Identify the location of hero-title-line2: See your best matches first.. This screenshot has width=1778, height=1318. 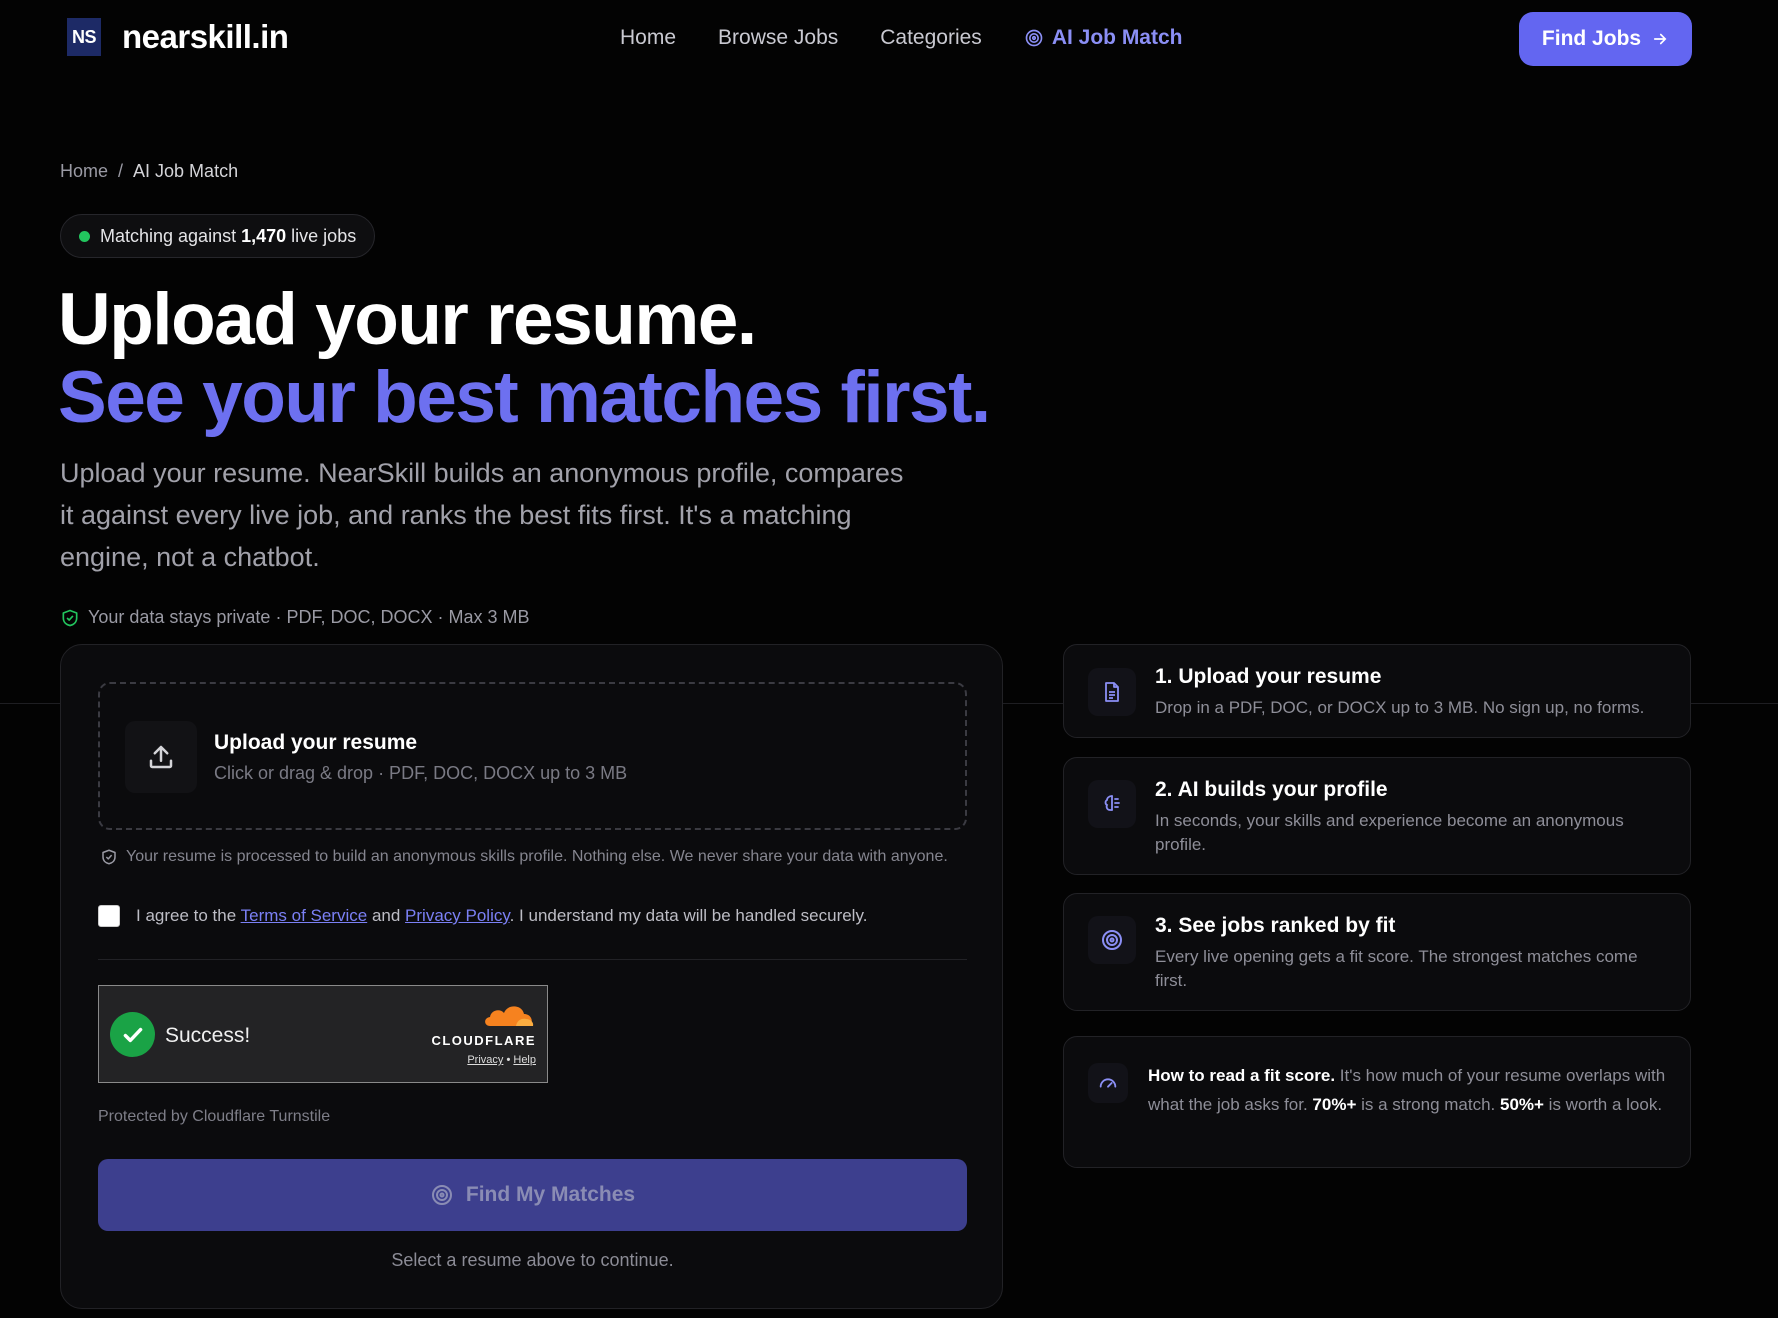
(524, 397).